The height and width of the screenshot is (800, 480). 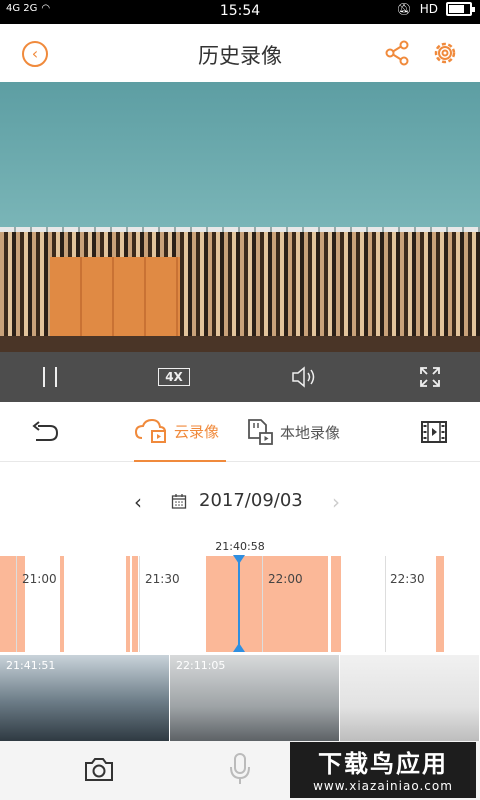 I want to click on video-frame-floor, so click(x=240, y=344).